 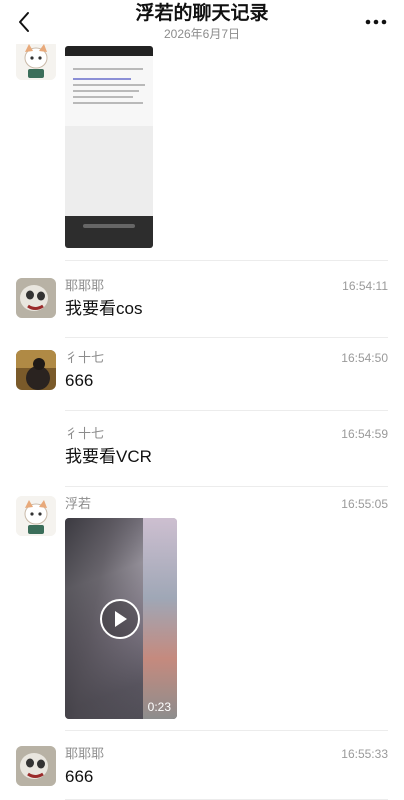 I want to click on video-thumbnail: 0:23, so click(x=121, y=618).